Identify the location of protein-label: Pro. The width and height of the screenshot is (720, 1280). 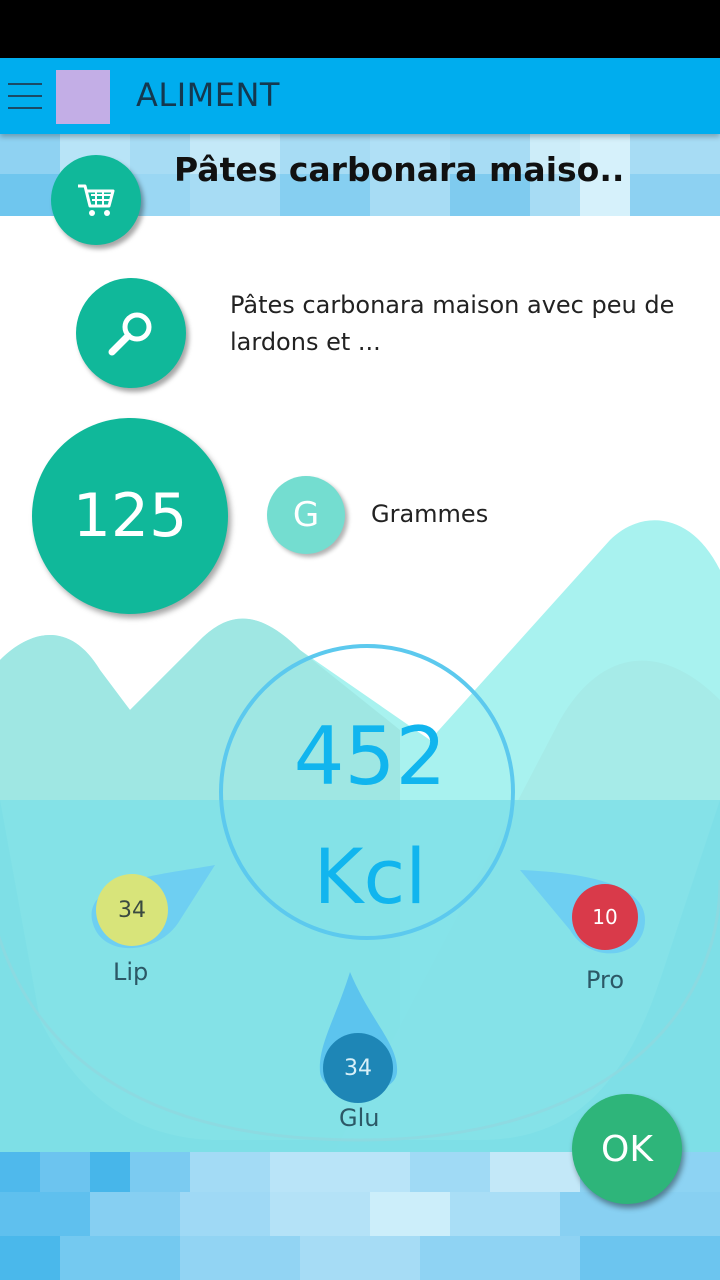
(605, 980).